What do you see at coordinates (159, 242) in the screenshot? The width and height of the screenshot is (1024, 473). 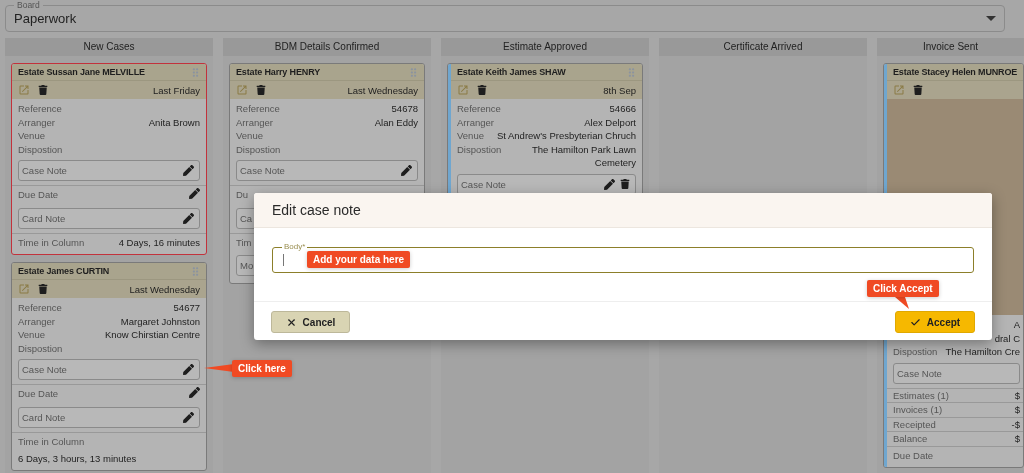 I see `field-value: 4 Days, 16 minutes` at bounding box center [159, 242].